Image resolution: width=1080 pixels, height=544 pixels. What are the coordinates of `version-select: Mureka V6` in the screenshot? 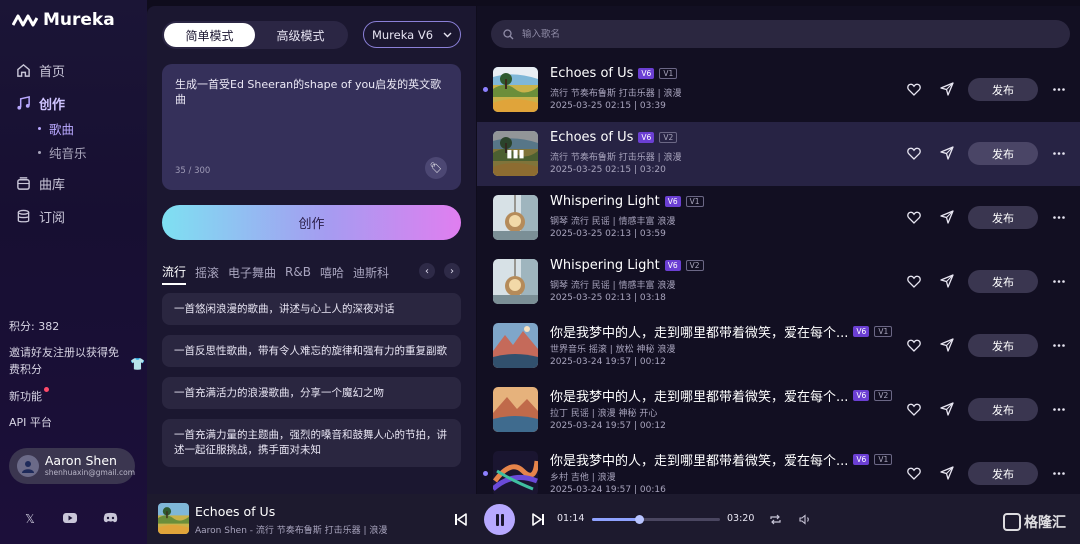 It's located at (412, 34).